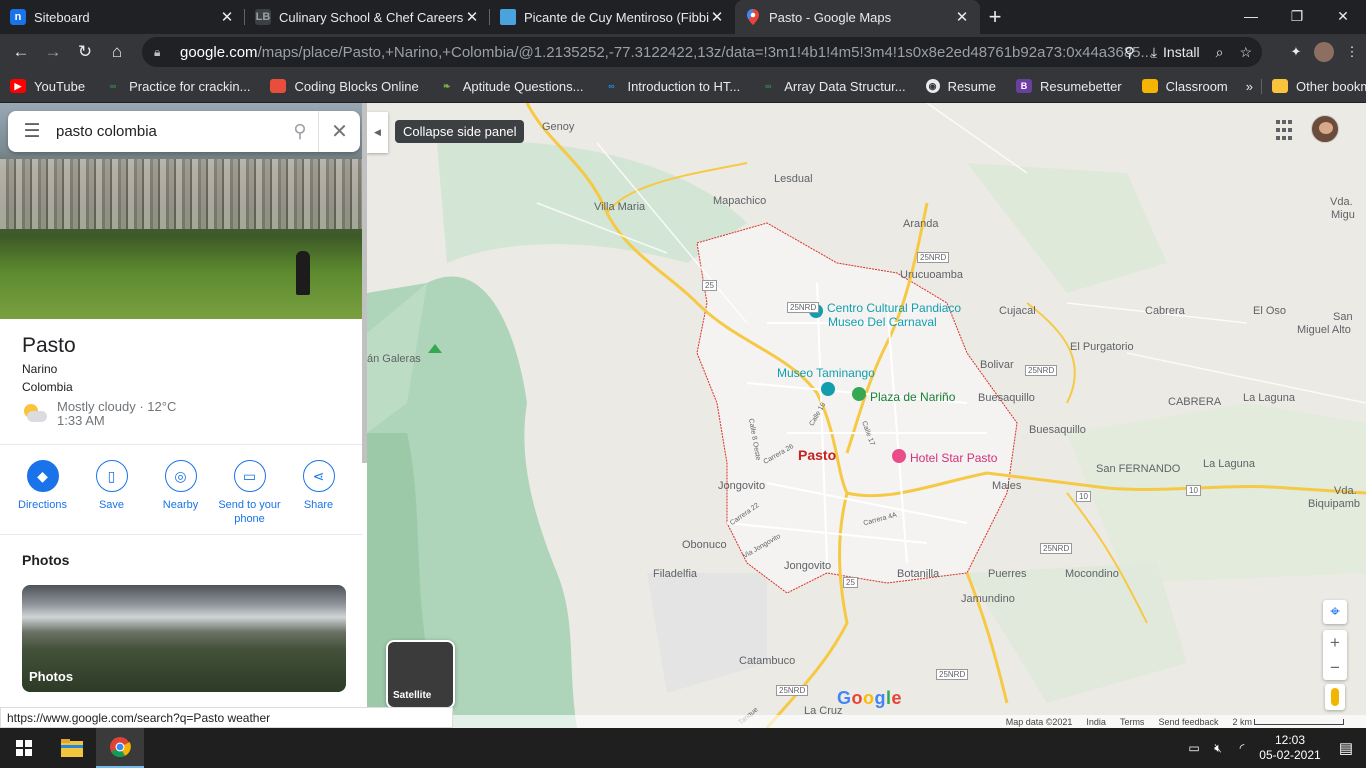  What do you see at coordinates (319, 493) in the screenshot?
I see `share-button: ⋖ Share` at bounding box center [319, 493].